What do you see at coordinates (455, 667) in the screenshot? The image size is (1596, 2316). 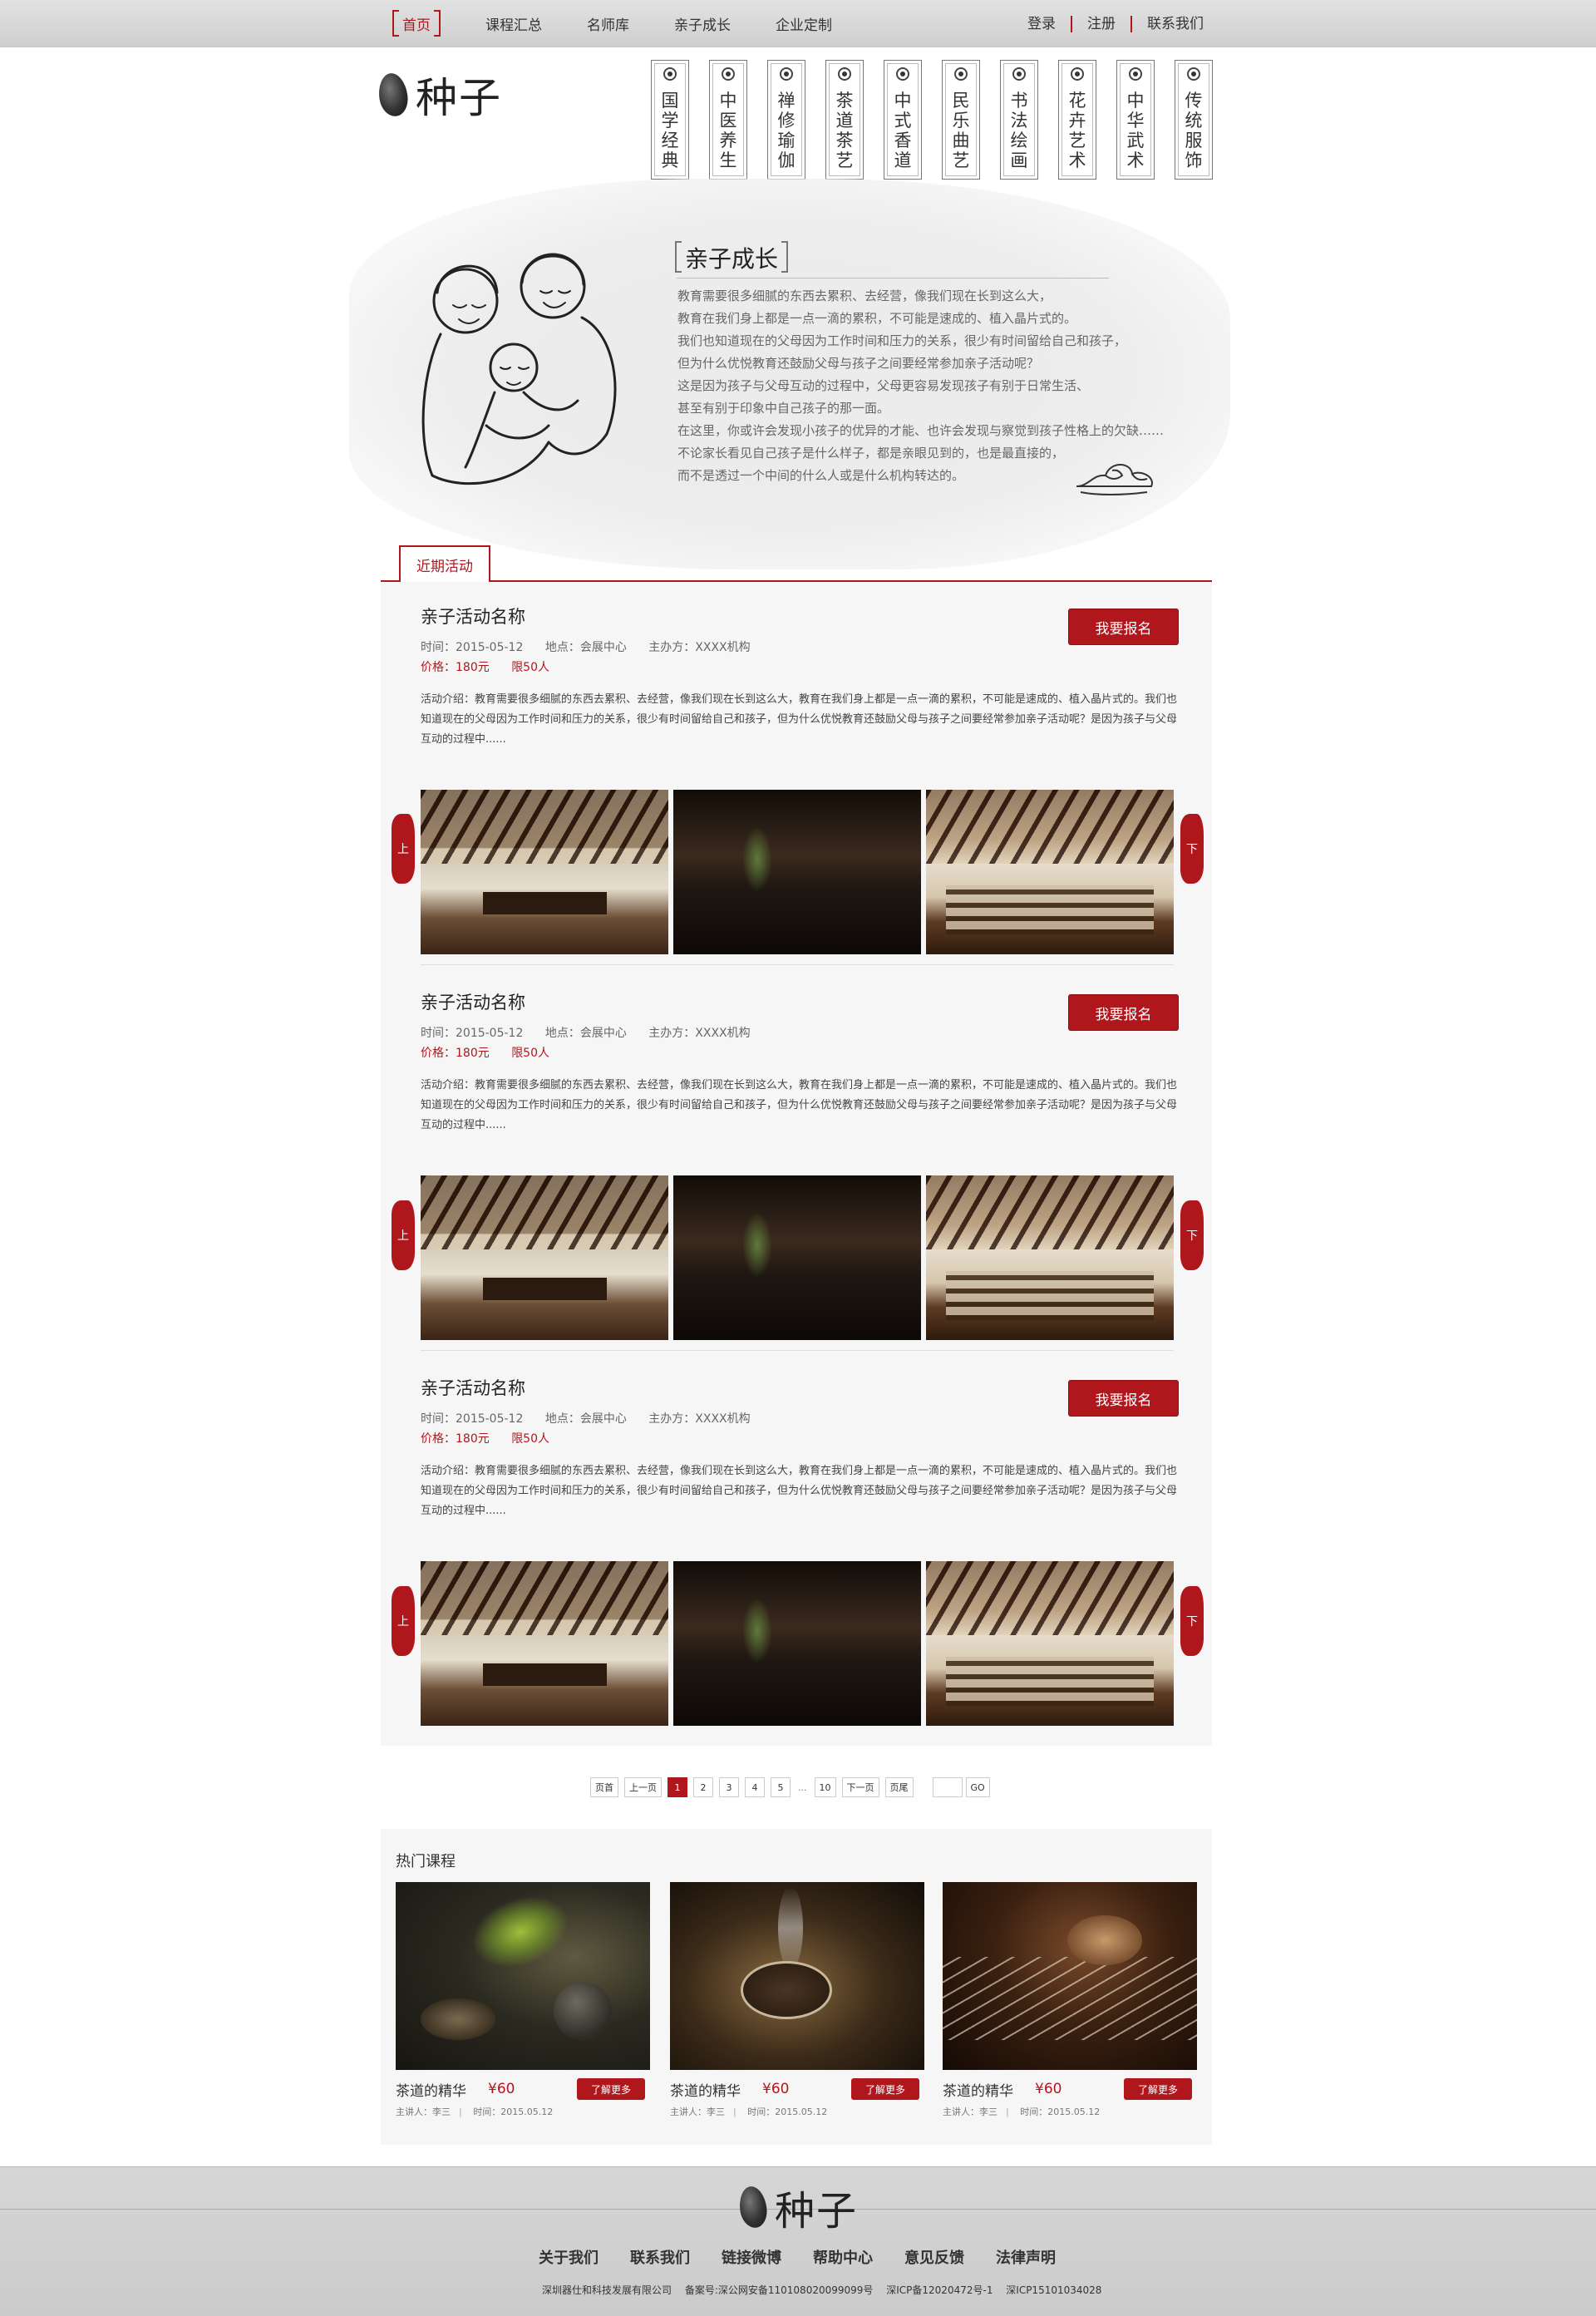 I see `event-price: 价格：180元` at bounding box center [455, 667].